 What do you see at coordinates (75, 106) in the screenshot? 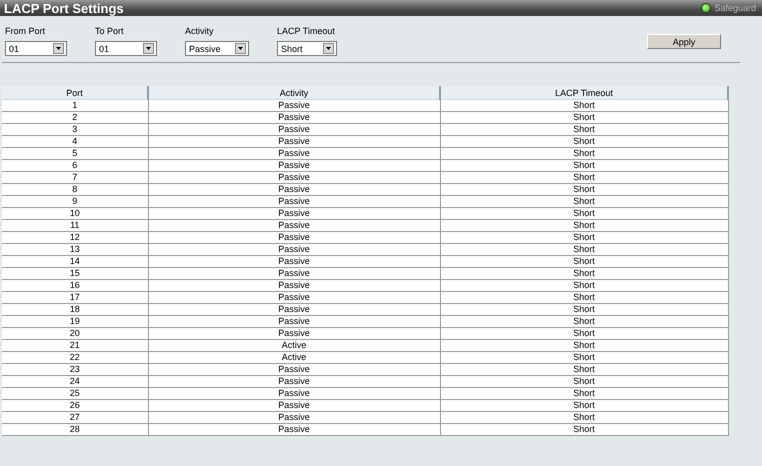
I see `table-cell: 1` at bounding box center [75, 106].